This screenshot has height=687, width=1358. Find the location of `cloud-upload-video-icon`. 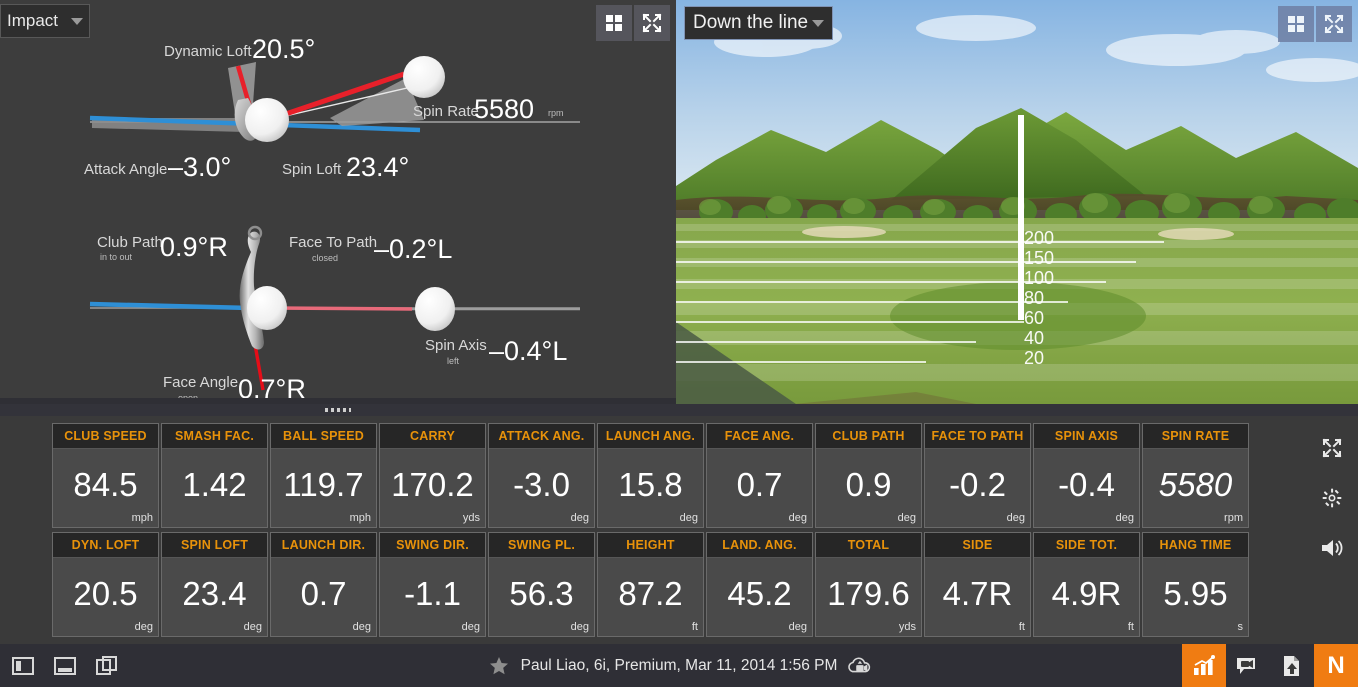

cloud-upload-video-icon is located at coordinates (859, 666).